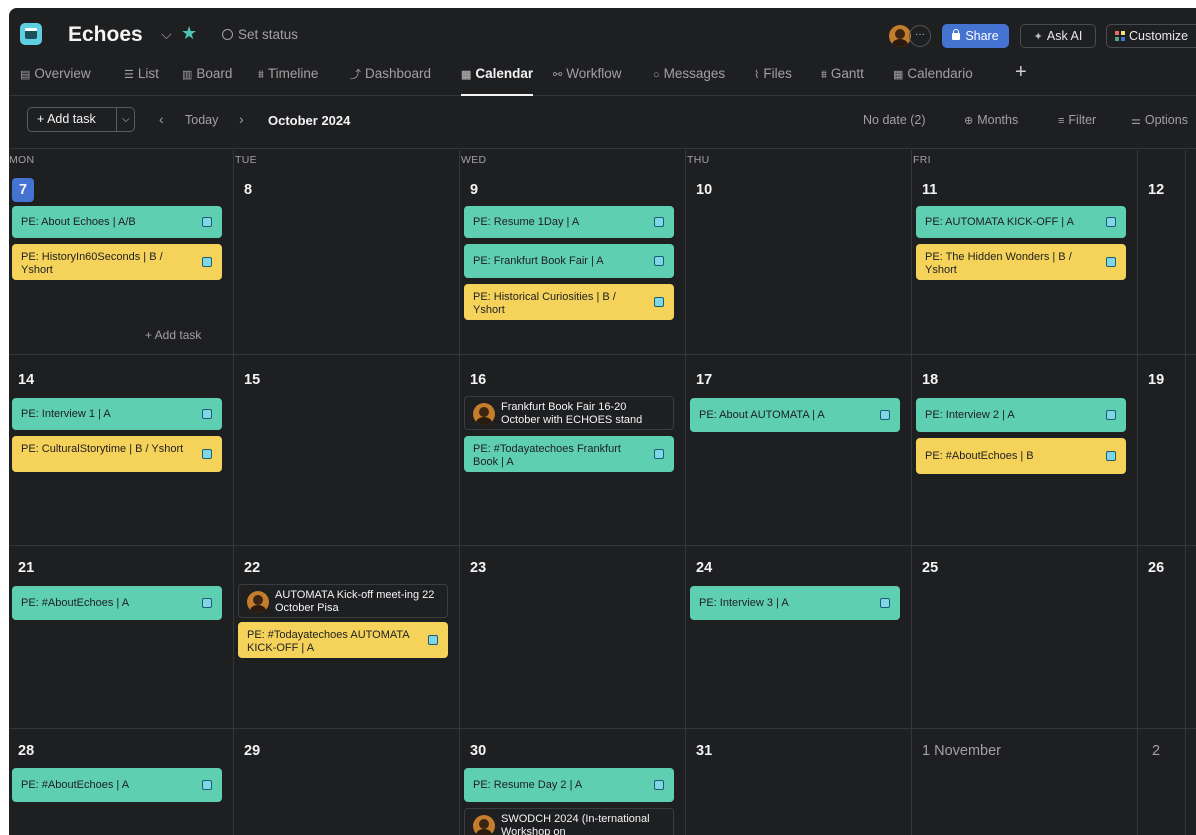 This screenshot has height=835, width=1196. Describe the element at coordinates (569, 454) in the screenshot. I see `task-card: PE: #Todayatechoes Frankfurt Book | A` at that location.